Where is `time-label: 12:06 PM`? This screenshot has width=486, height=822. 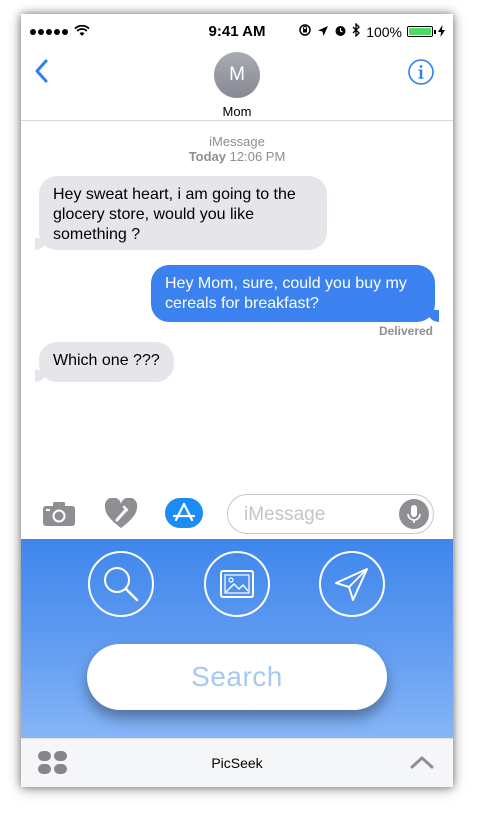
time-label: 12:06 PM is located at coordinates (257, 156).